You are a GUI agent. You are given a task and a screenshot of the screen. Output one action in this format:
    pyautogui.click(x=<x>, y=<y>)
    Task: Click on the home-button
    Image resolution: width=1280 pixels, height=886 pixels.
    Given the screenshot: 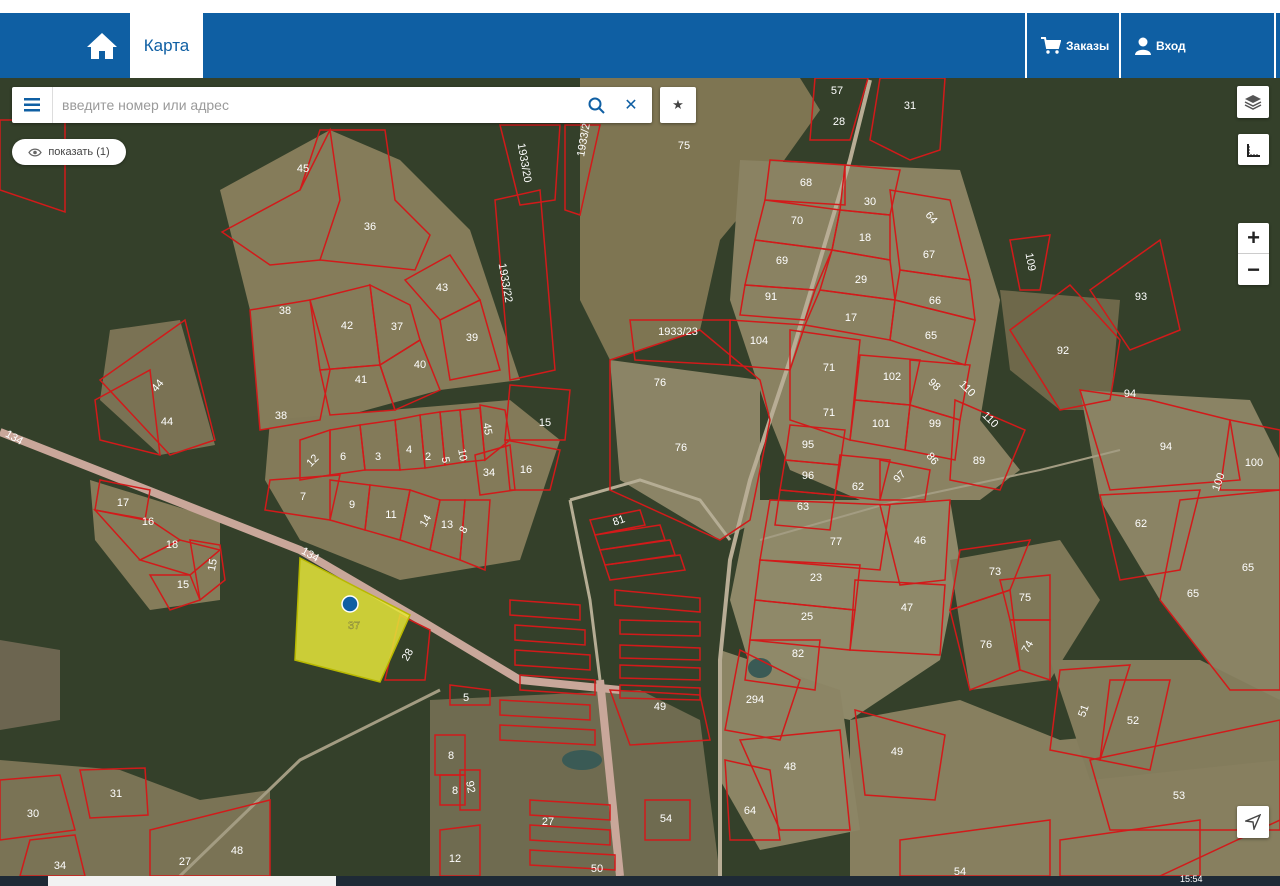 What is the action you would take?
    pyautogui.click(x=102, y=45)
    